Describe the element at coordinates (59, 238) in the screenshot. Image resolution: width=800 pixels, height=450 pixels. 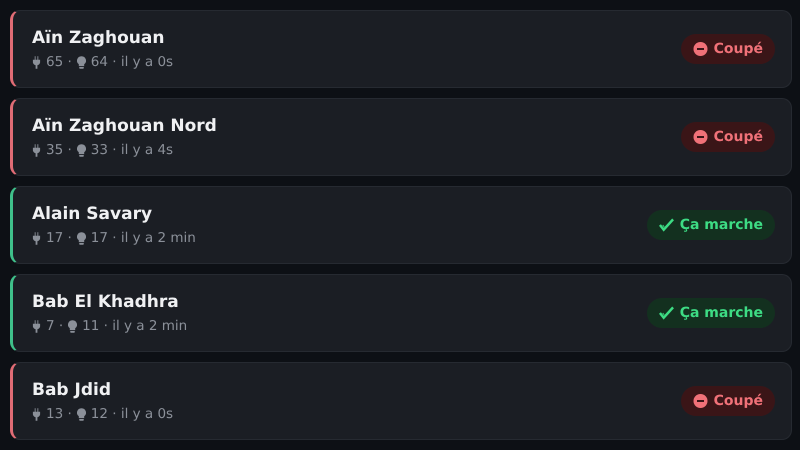
I see `plug-count: 17 ·` at that location.